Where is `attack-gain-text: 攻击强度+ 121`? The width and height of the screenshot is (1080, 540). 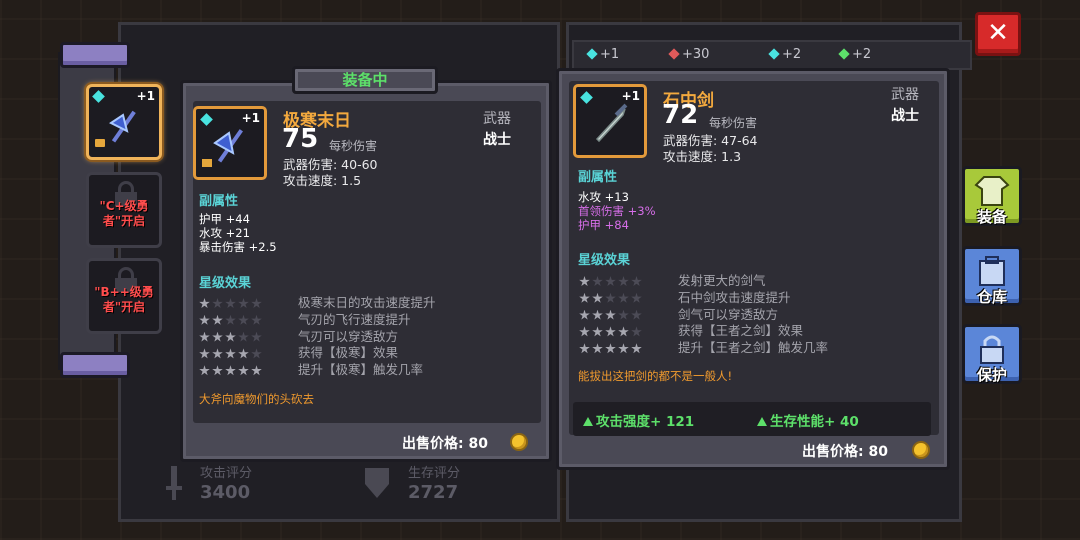
attack-gain-text: 攻击强度+ 121 is located at coordinates (645, 422).